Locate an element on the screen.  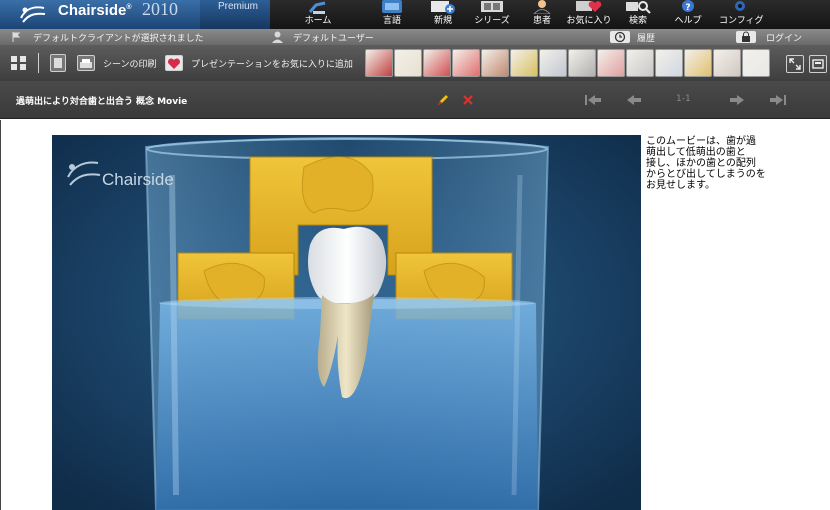
dental-chair-logo-icon is located at coordinates (33, 14).